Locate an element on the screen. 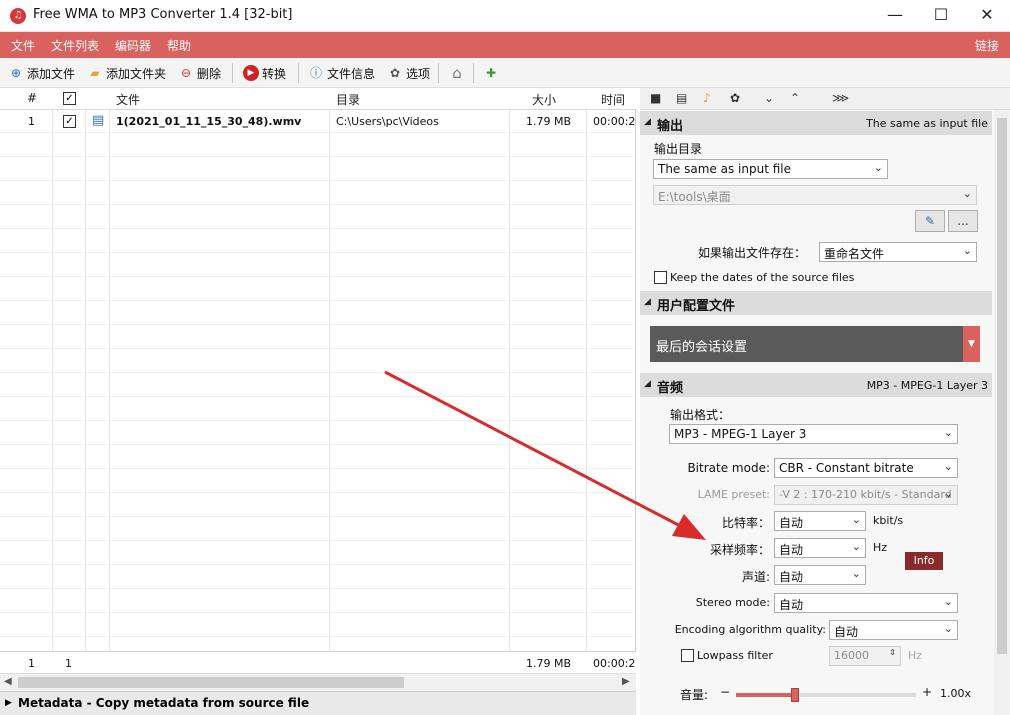 The height and width of the screenshot is (715, 1010). profile-section-header: ◢ 用户配置文件 is located at coordinates (816, 303).